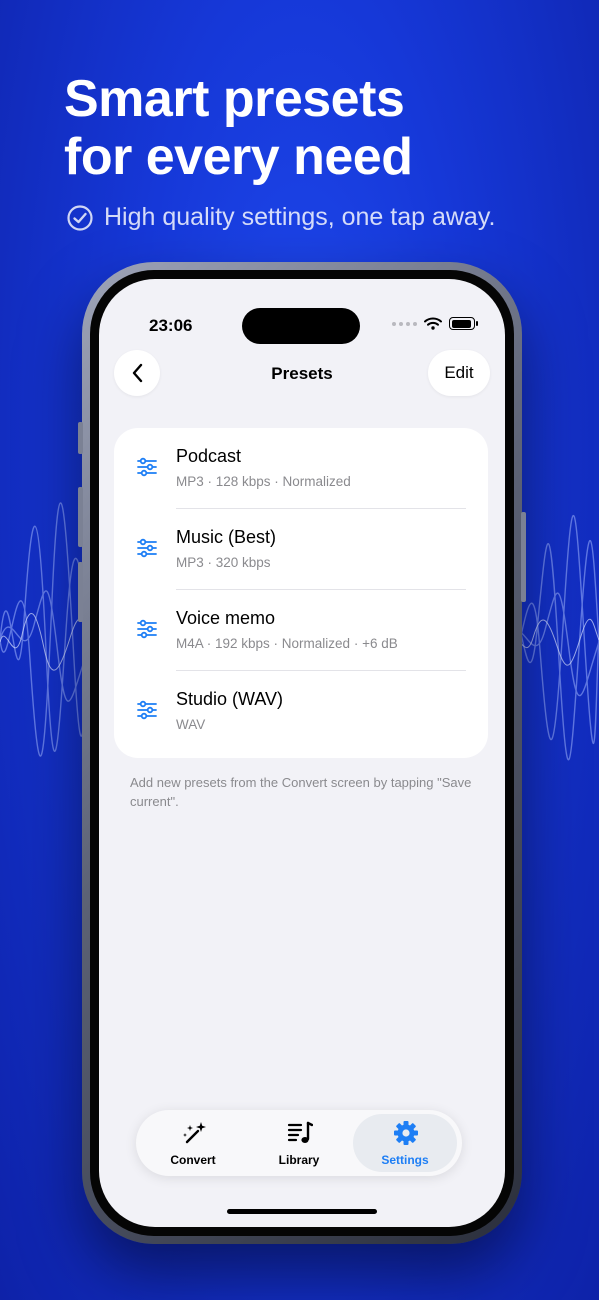  What do you see at coordinates (226, 537) in the screenshot?
I see `preset-name: Music (Best)` at bounding box center [226, 537].